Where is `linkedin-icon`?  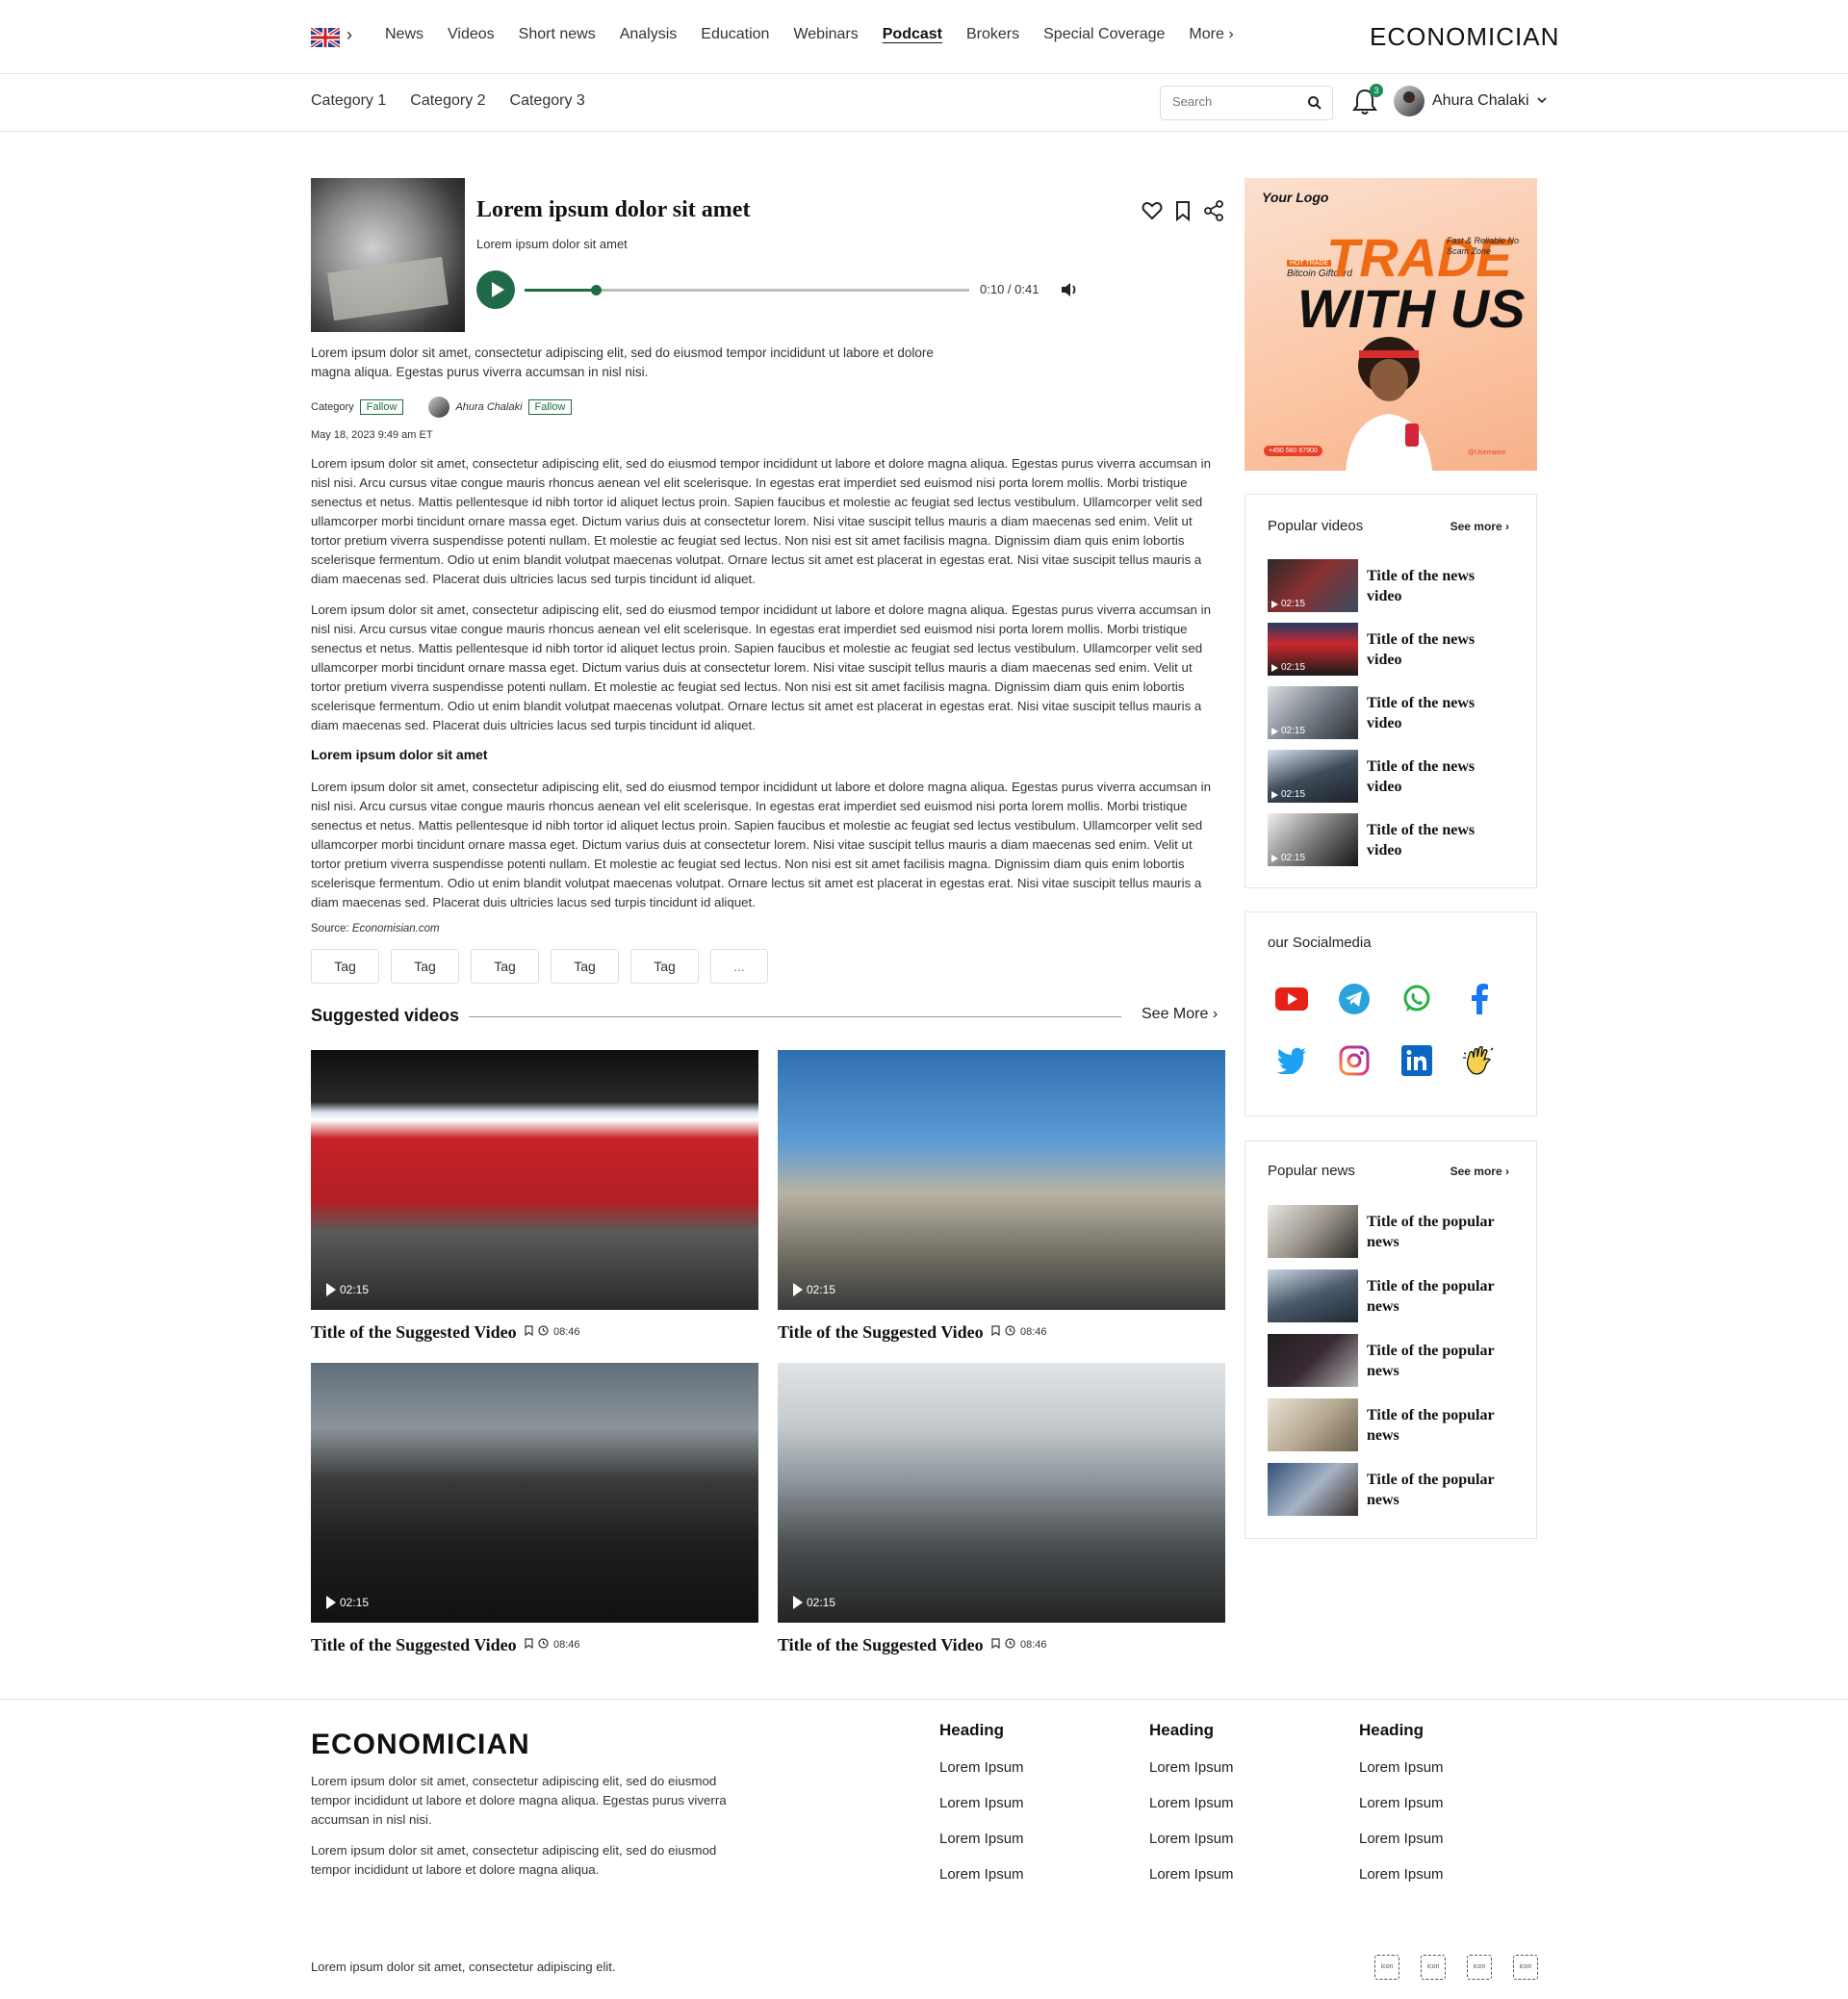 linkedin-icon is located at coordinates (1416, 1060).